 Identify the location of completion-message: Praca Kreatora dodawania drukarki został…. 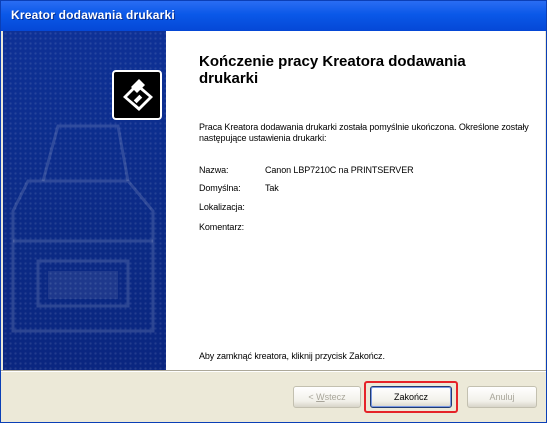
(364, 132).